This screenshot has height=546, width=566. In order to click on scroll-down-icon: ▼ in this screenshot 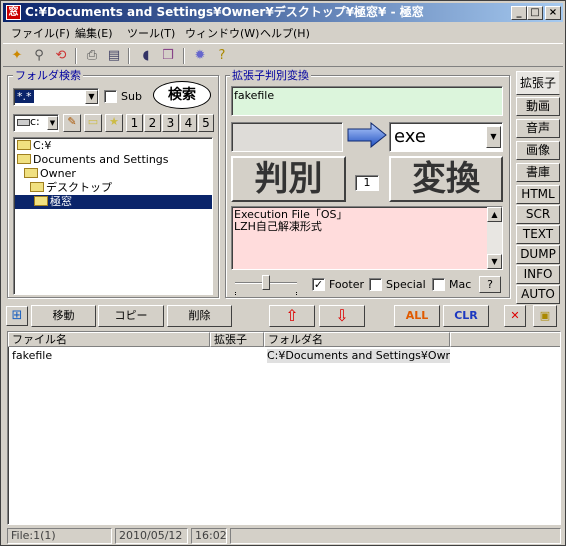, I will do `click(494, 261)`.